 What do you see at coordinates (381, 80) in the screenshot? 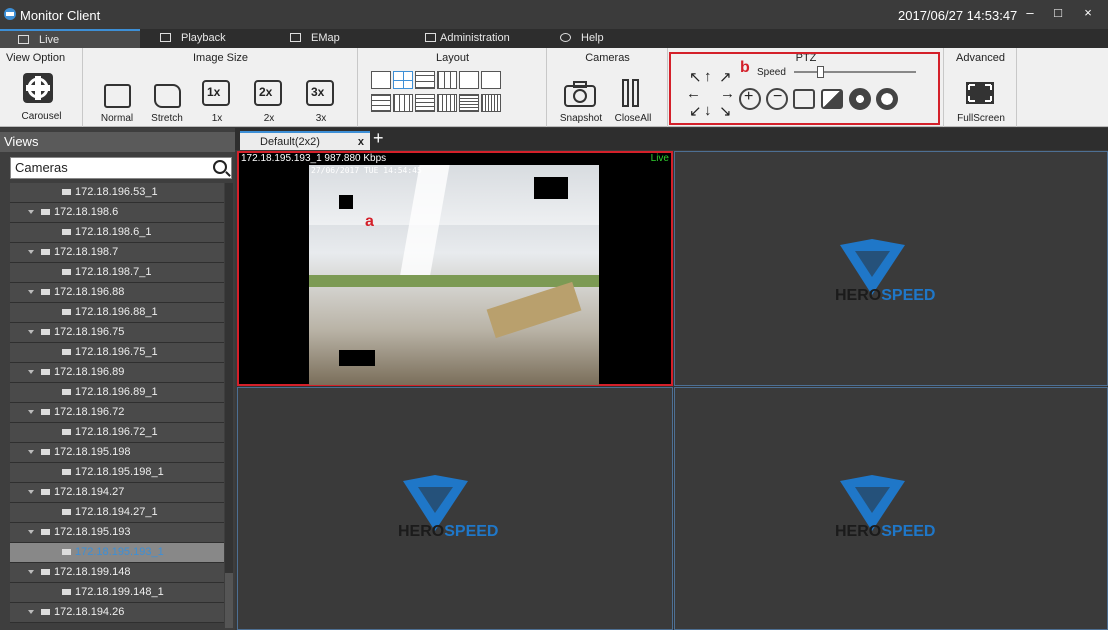
I see `layout-1x1-button` at bounding box center [381, 80].